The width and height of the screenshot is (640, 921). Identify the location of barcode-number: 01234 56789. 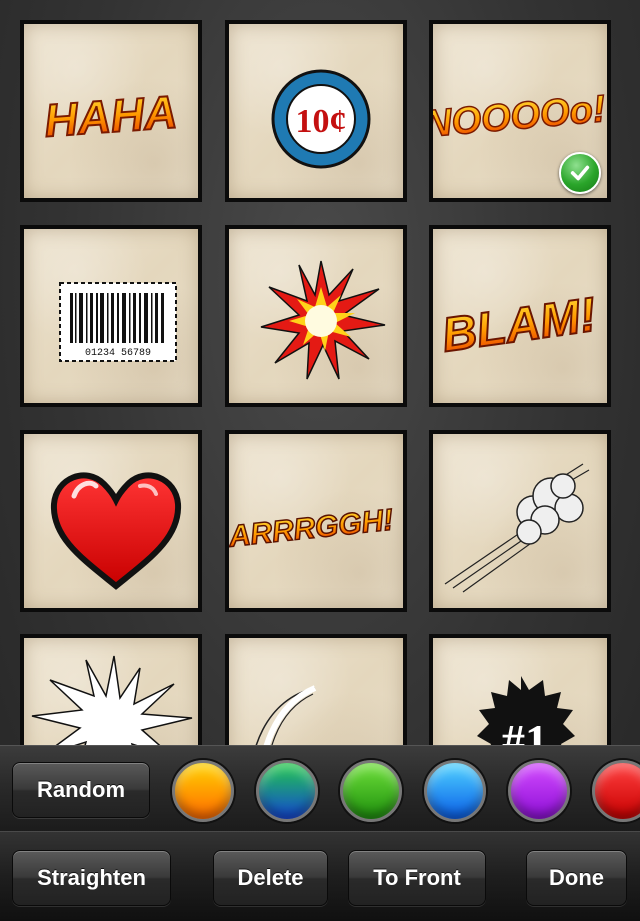
(118, 353).